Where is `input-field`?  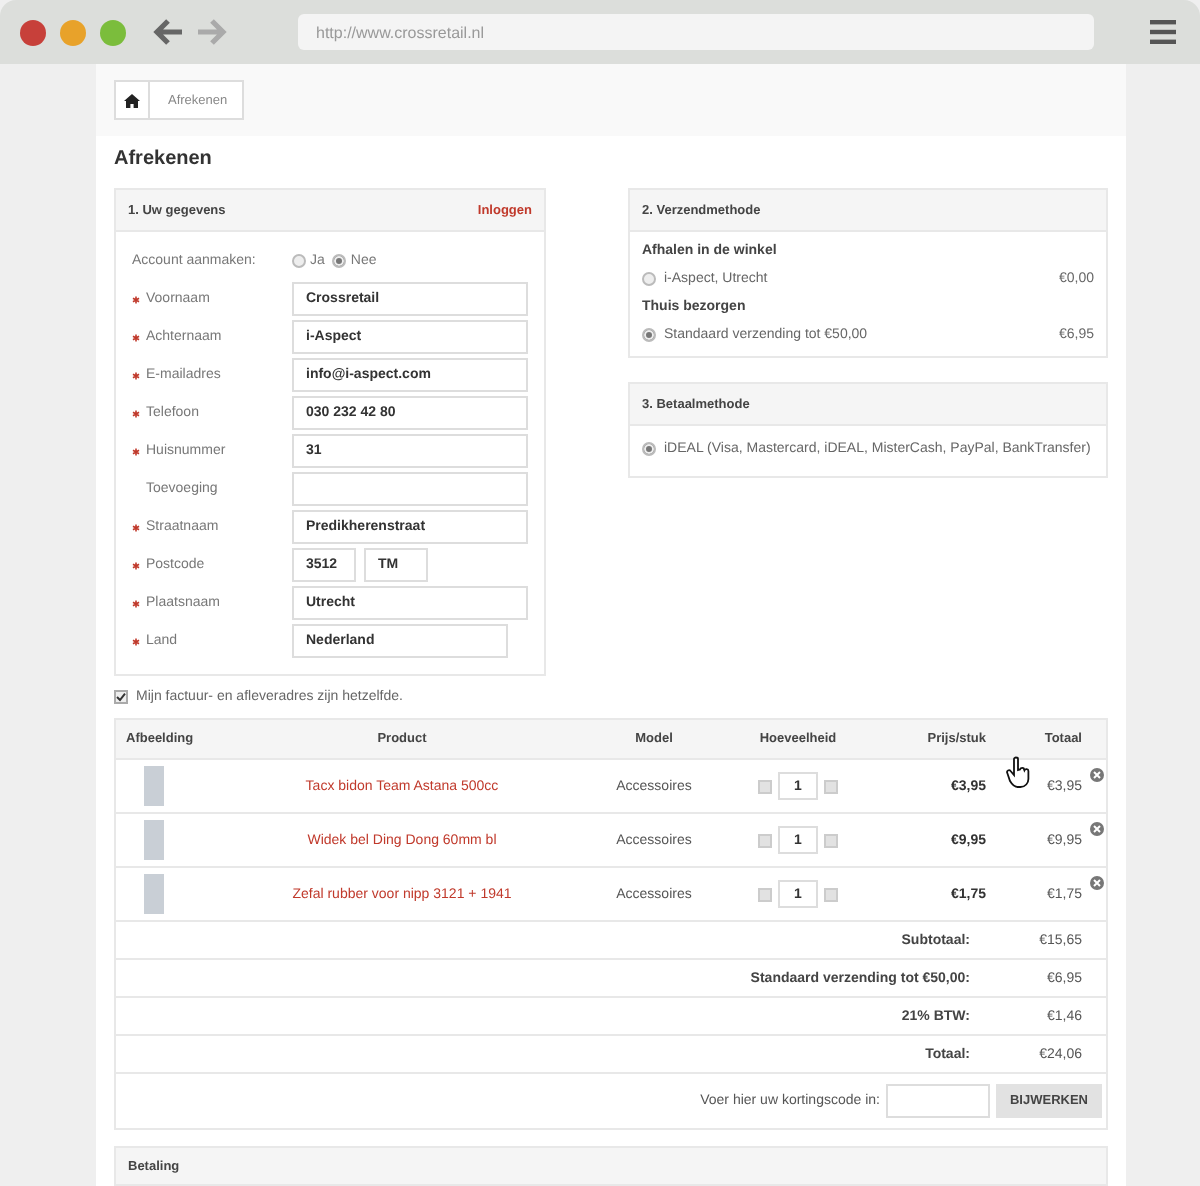 input-field is located at coordinates (410, 489).